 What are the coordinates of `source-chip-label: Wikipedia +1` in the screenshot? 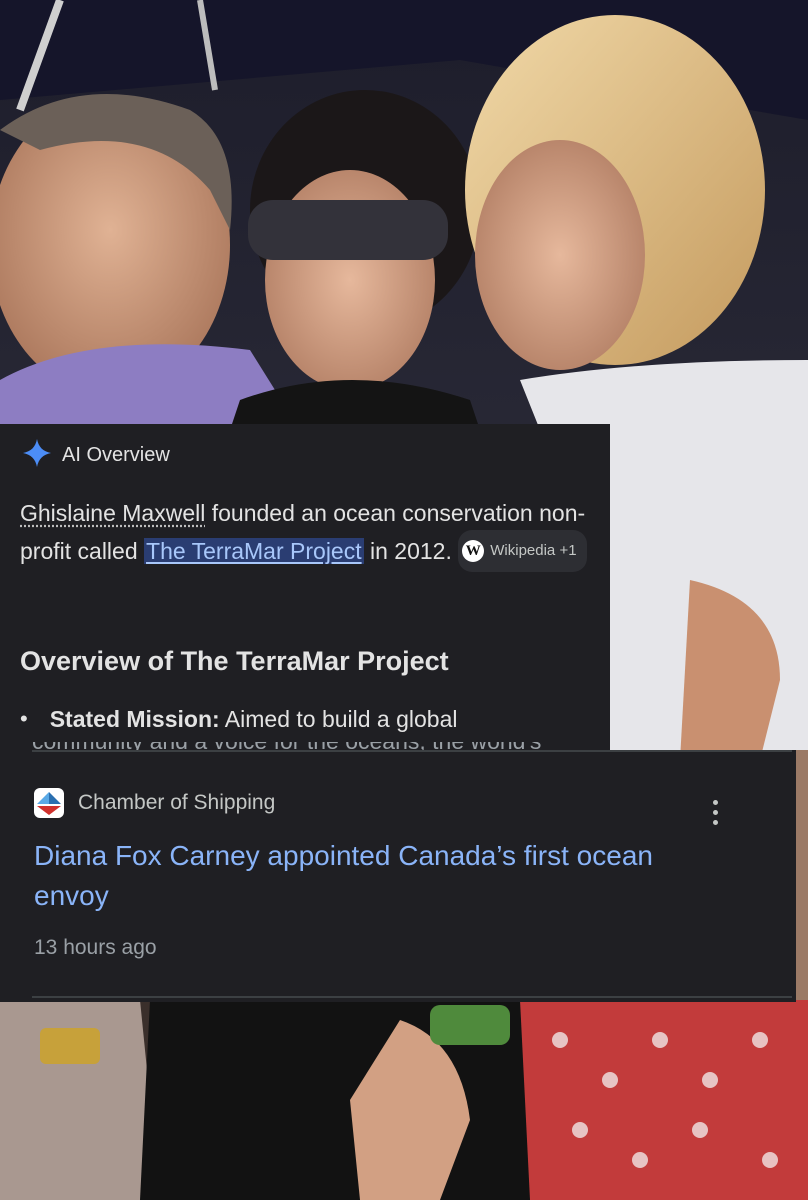 It's located at (533, 550).